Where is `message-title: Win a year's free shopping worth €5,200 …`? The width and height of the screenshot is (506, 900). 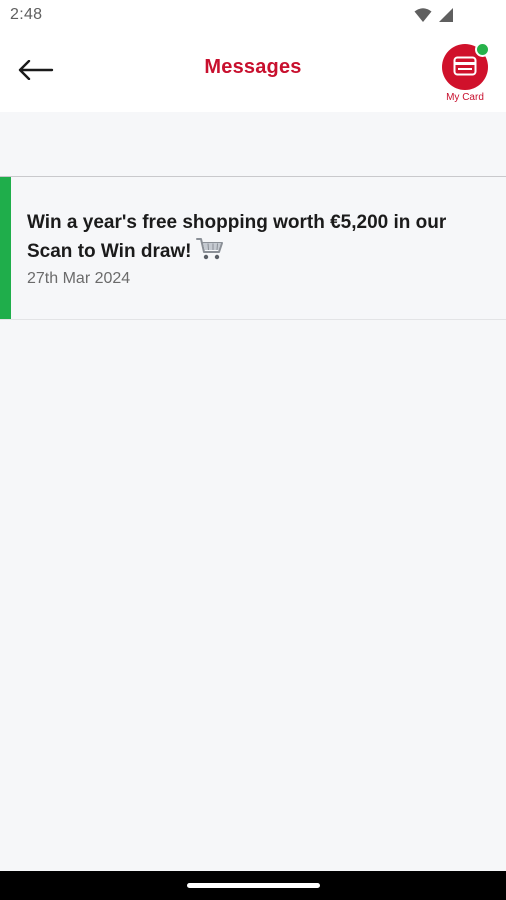
message-title: Win a year's free shopping worth €5,200 … is located at coordinates (237, 237).